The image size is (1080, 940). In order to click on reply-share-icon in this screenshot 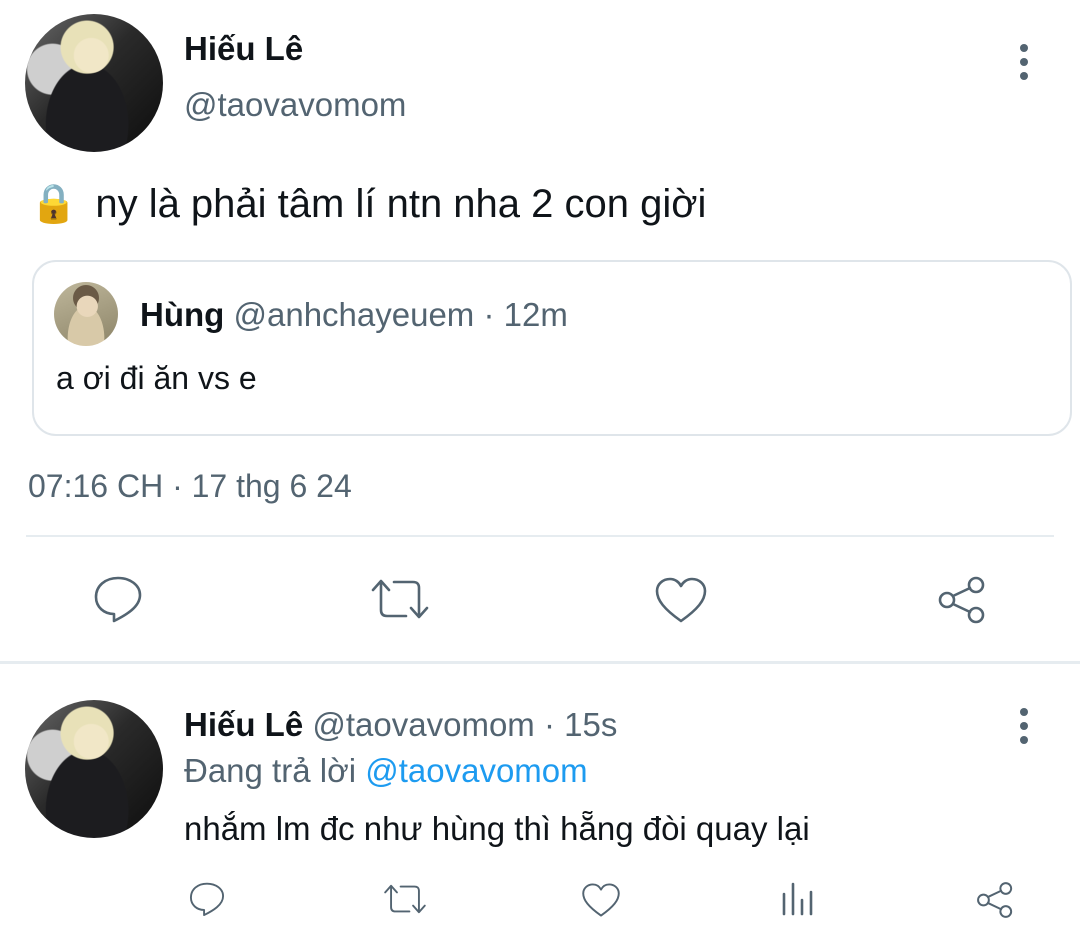, I will do `click(995, 900)`.